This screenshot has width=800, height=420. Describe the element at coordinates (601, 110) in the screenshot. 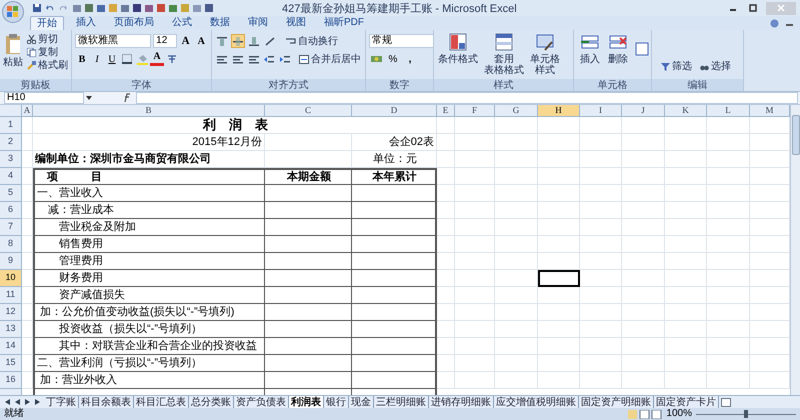

I see `column-header: I` at that location.